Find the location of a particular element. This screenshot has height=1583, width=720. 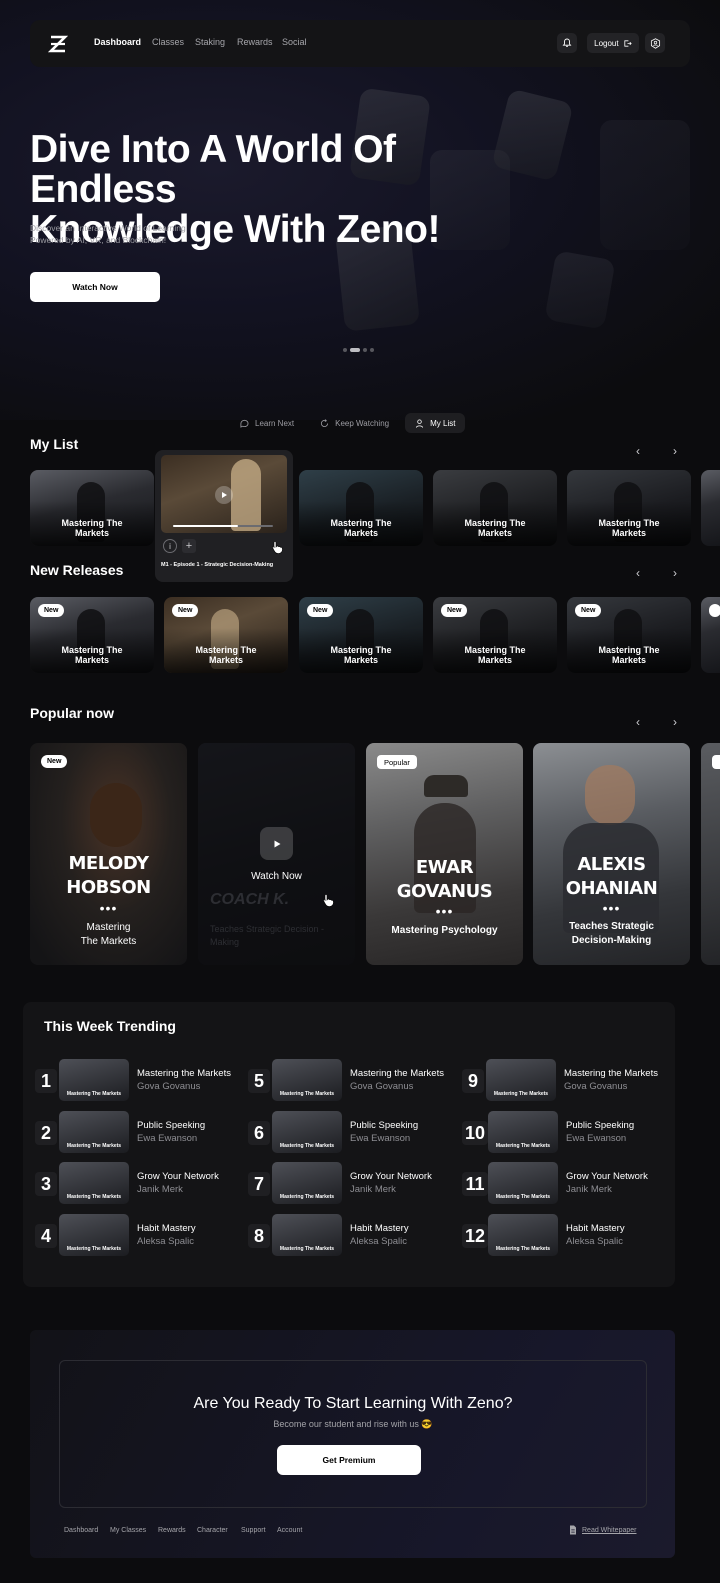

my-list-next-button: › is located at coordinates (675, 451).